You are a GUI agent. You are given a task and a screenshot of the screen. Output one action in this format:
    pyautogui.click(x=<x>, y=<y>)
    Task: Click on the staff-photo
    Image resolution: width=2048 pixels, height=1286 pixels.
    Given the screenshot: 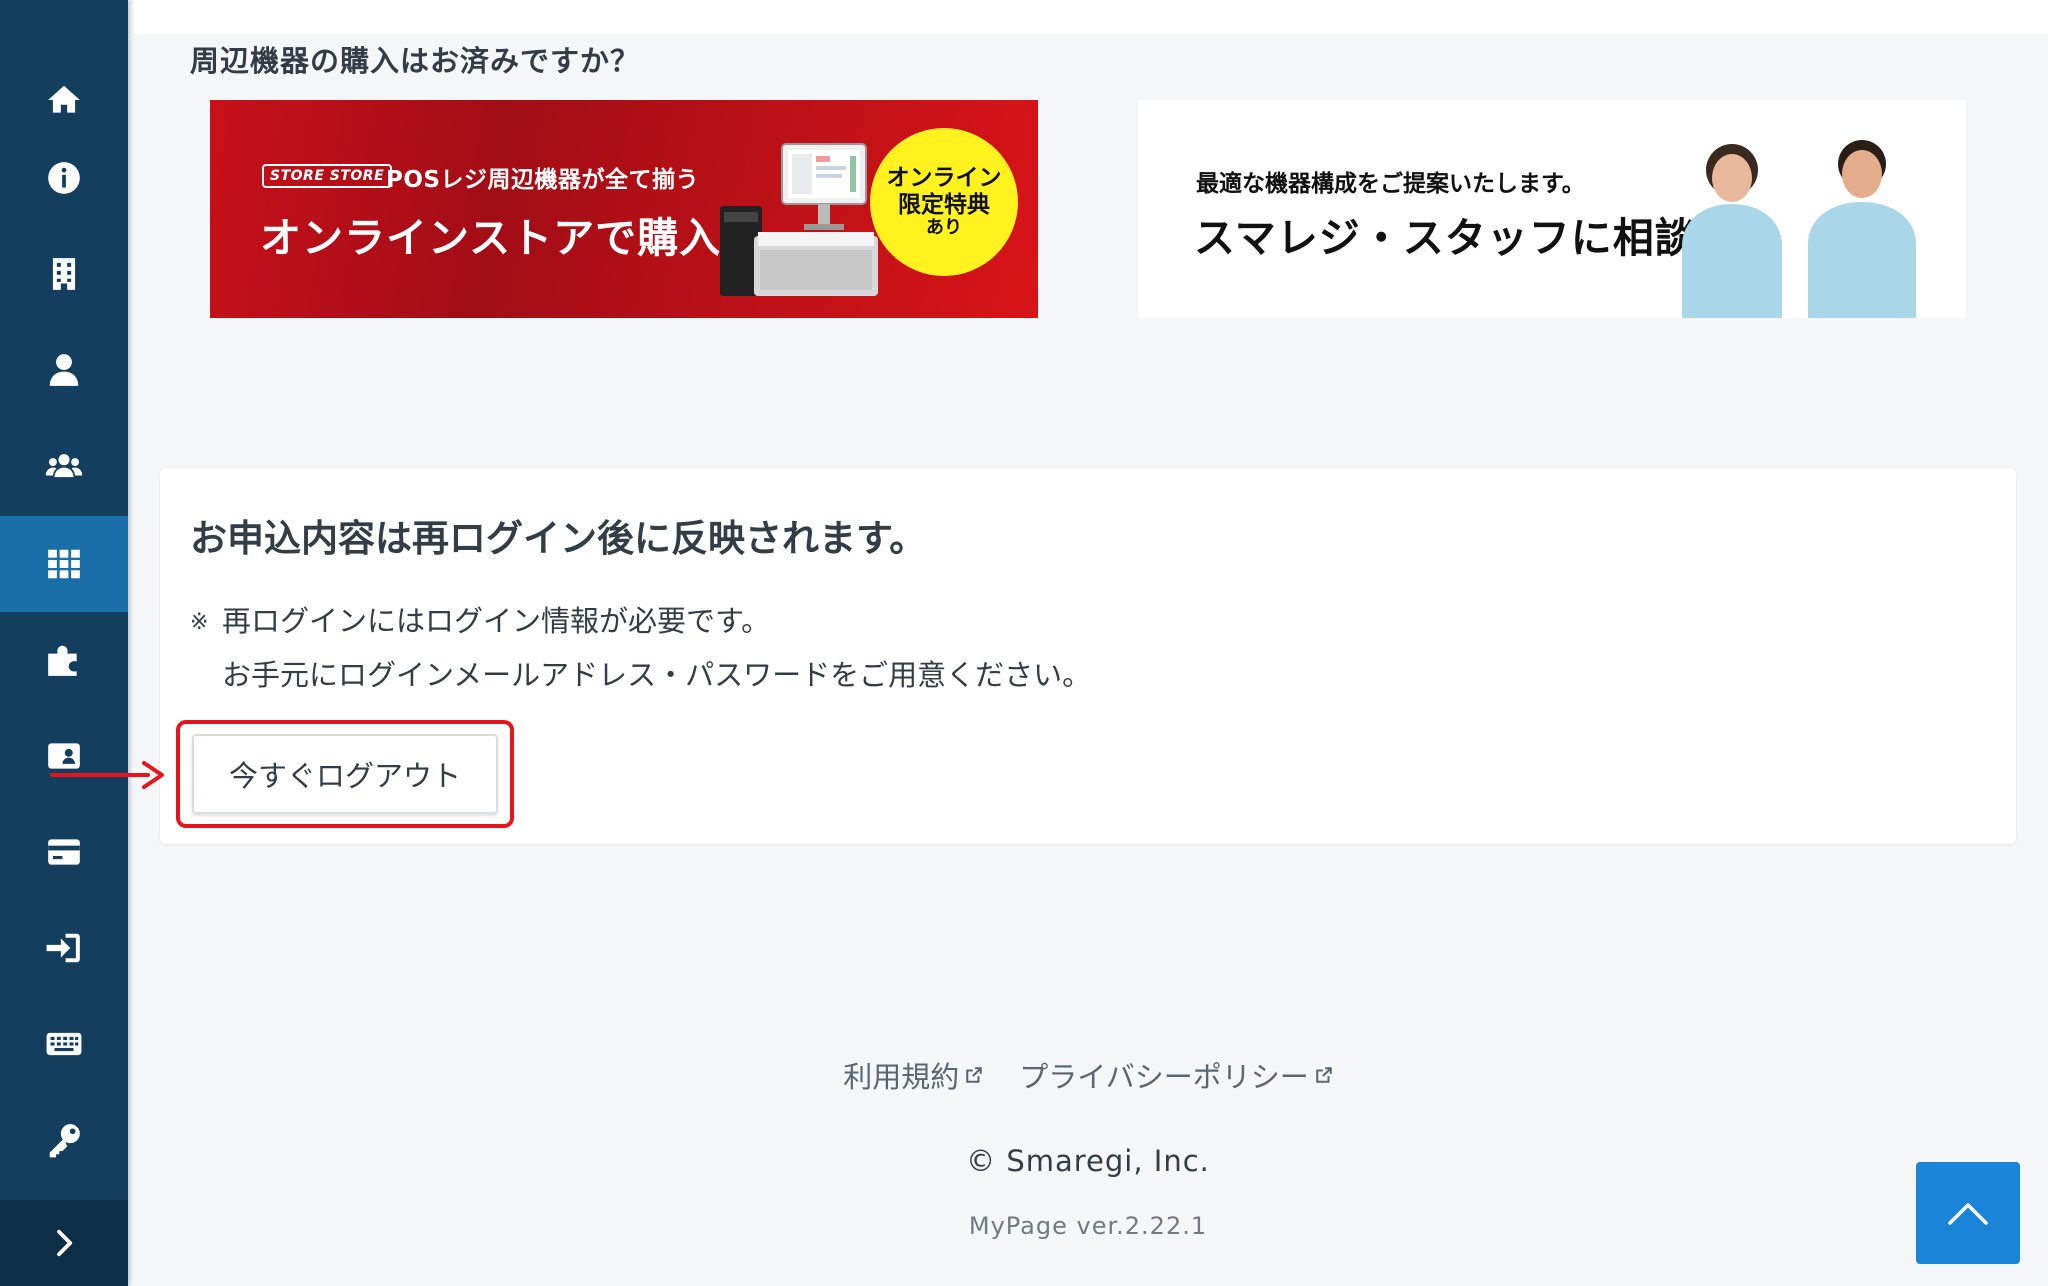 What is the action you would take?
    pyautogui.click(x=1799, y=229)
    